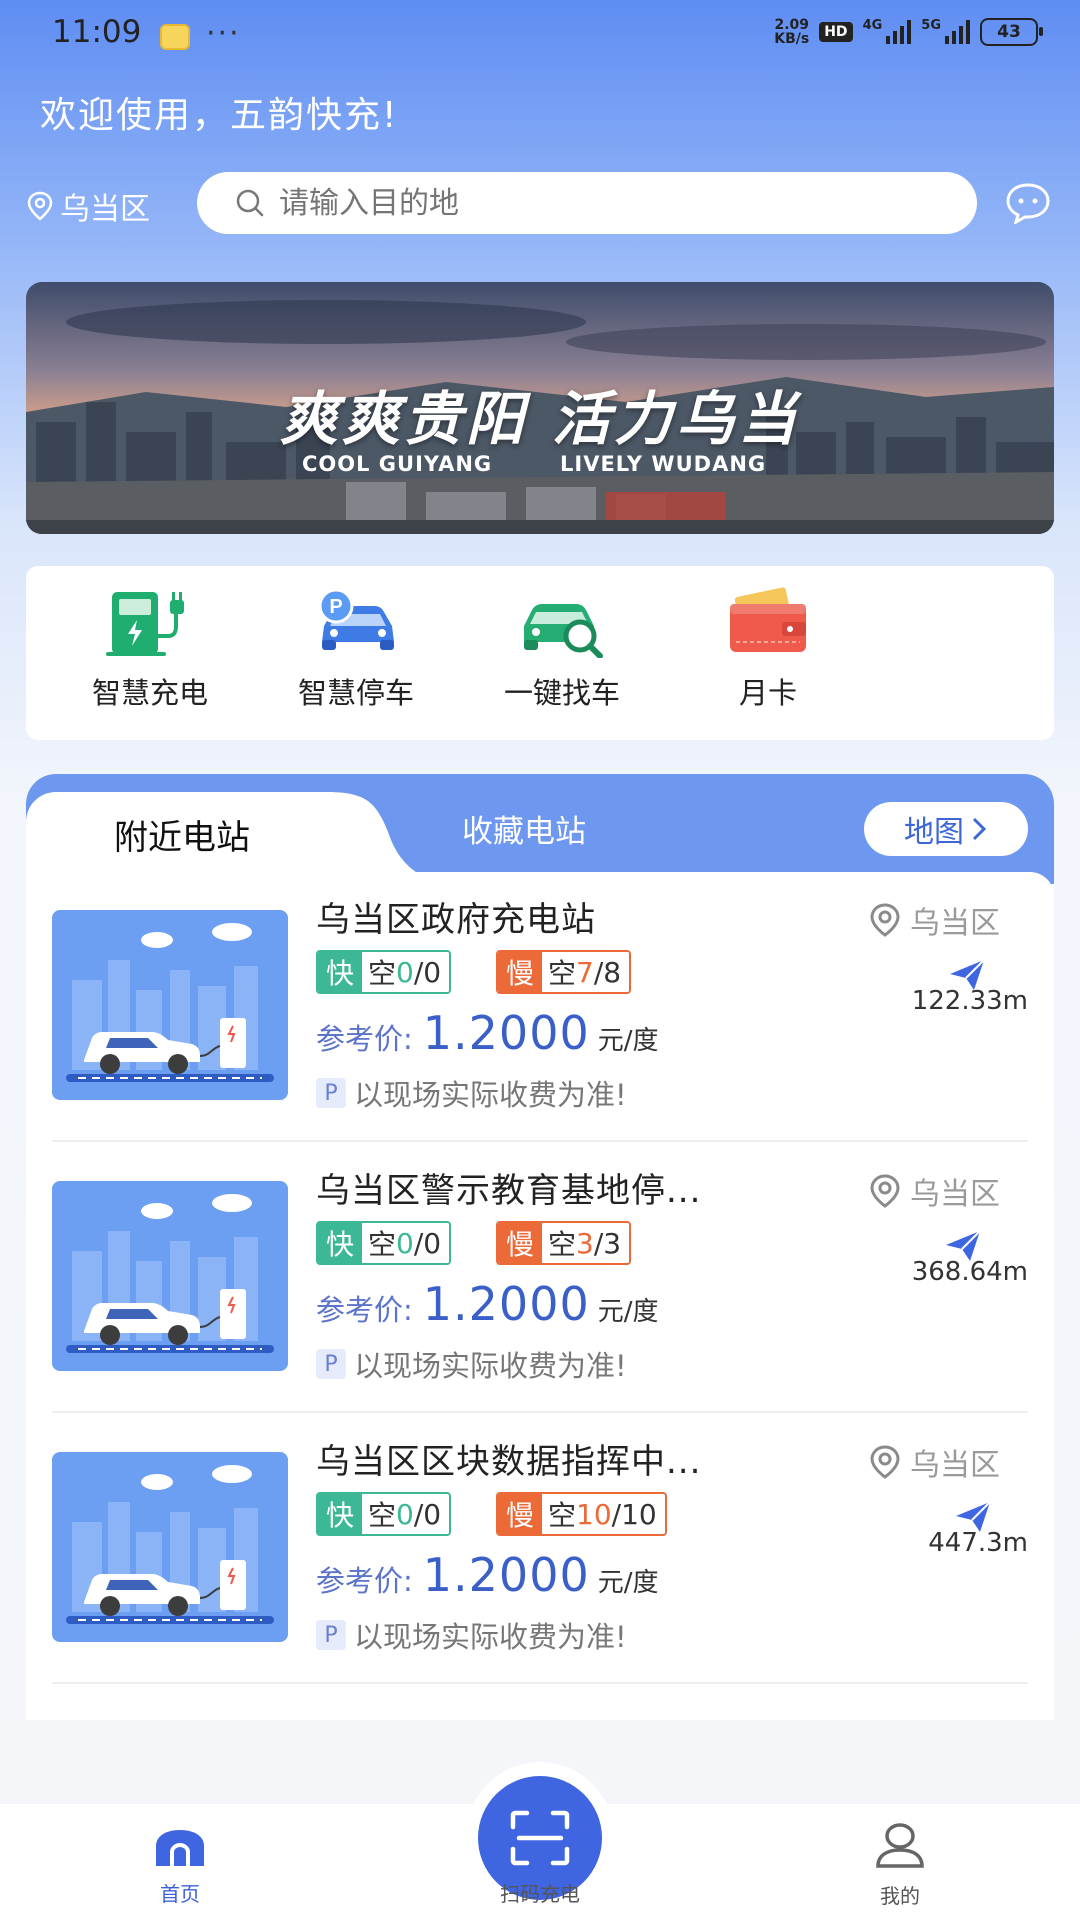 The height and width of the screenshot is (1920, 1080). I want to click on quick-item-smart-parking: P 智慧停车, so click(356, 649).